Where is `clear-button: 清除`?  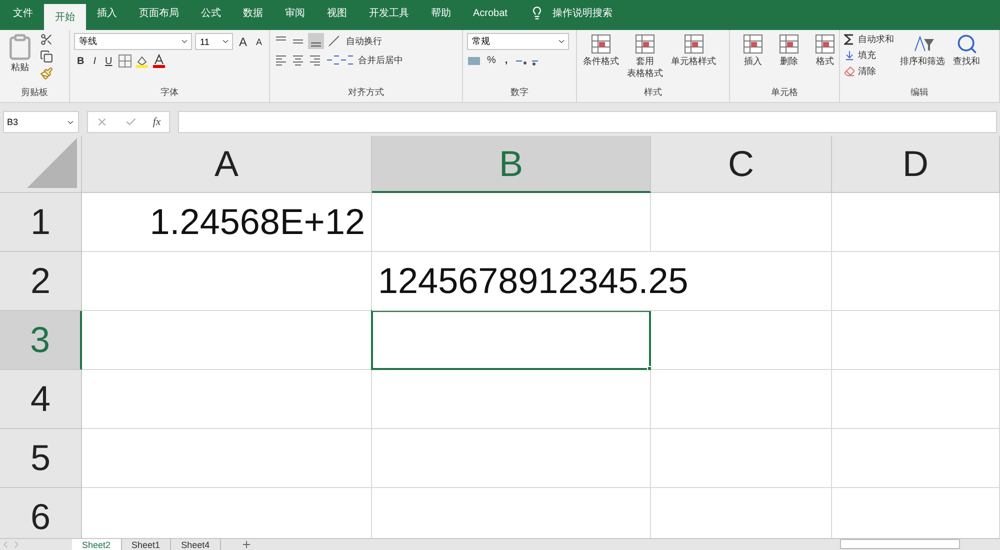 clear-button: 清除 is located at coordinates (869, 71).